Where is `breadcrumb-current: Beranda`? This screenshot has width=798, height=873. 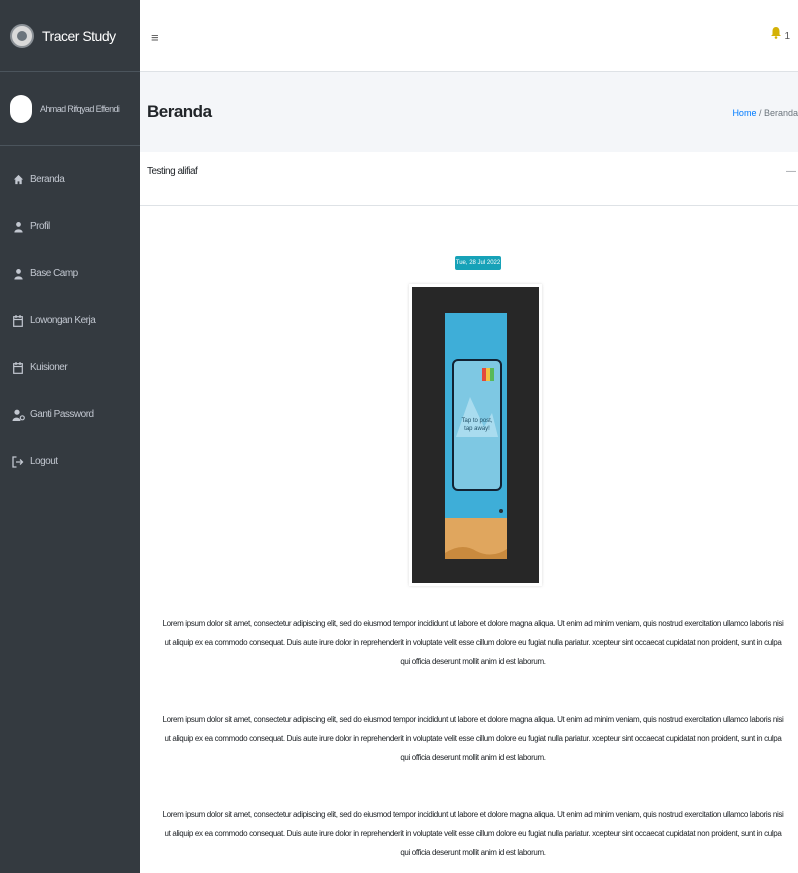
breadcrumb-current: Beranda is located at coordinates (780, 113).